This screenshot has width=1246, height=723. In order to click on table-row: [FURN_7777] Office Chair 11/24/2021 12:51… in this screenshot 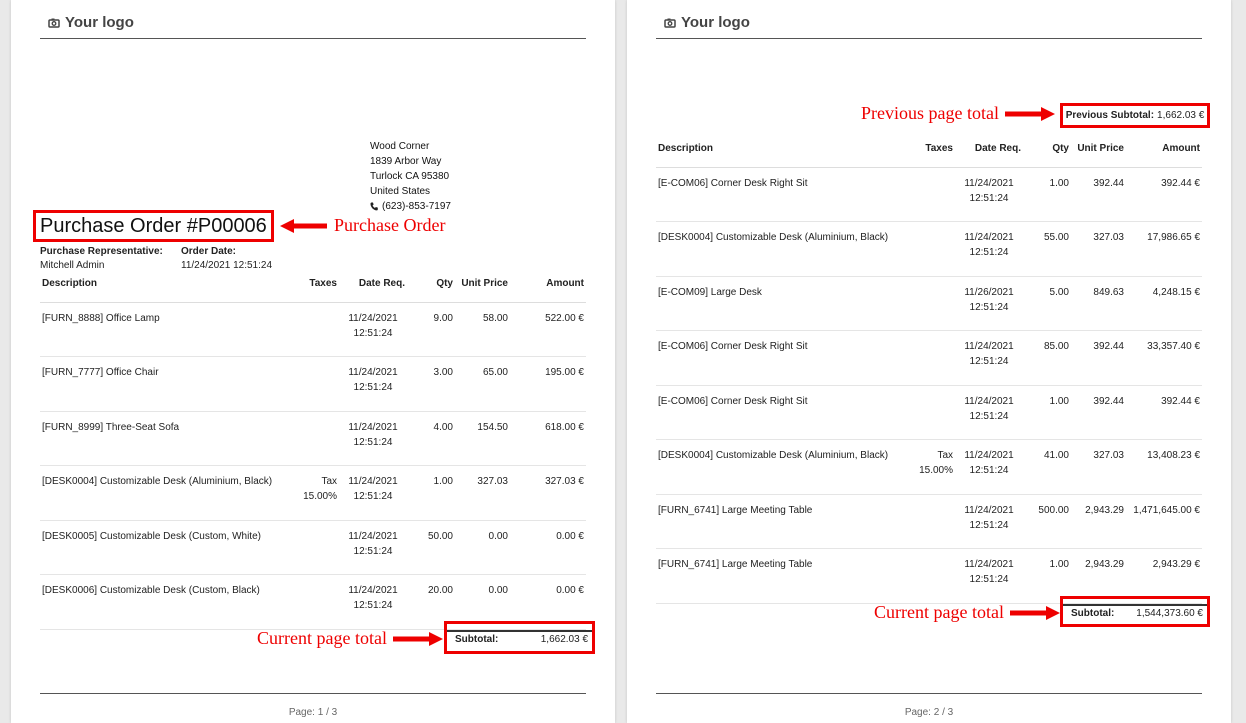, I will do `click(313, 384)`.